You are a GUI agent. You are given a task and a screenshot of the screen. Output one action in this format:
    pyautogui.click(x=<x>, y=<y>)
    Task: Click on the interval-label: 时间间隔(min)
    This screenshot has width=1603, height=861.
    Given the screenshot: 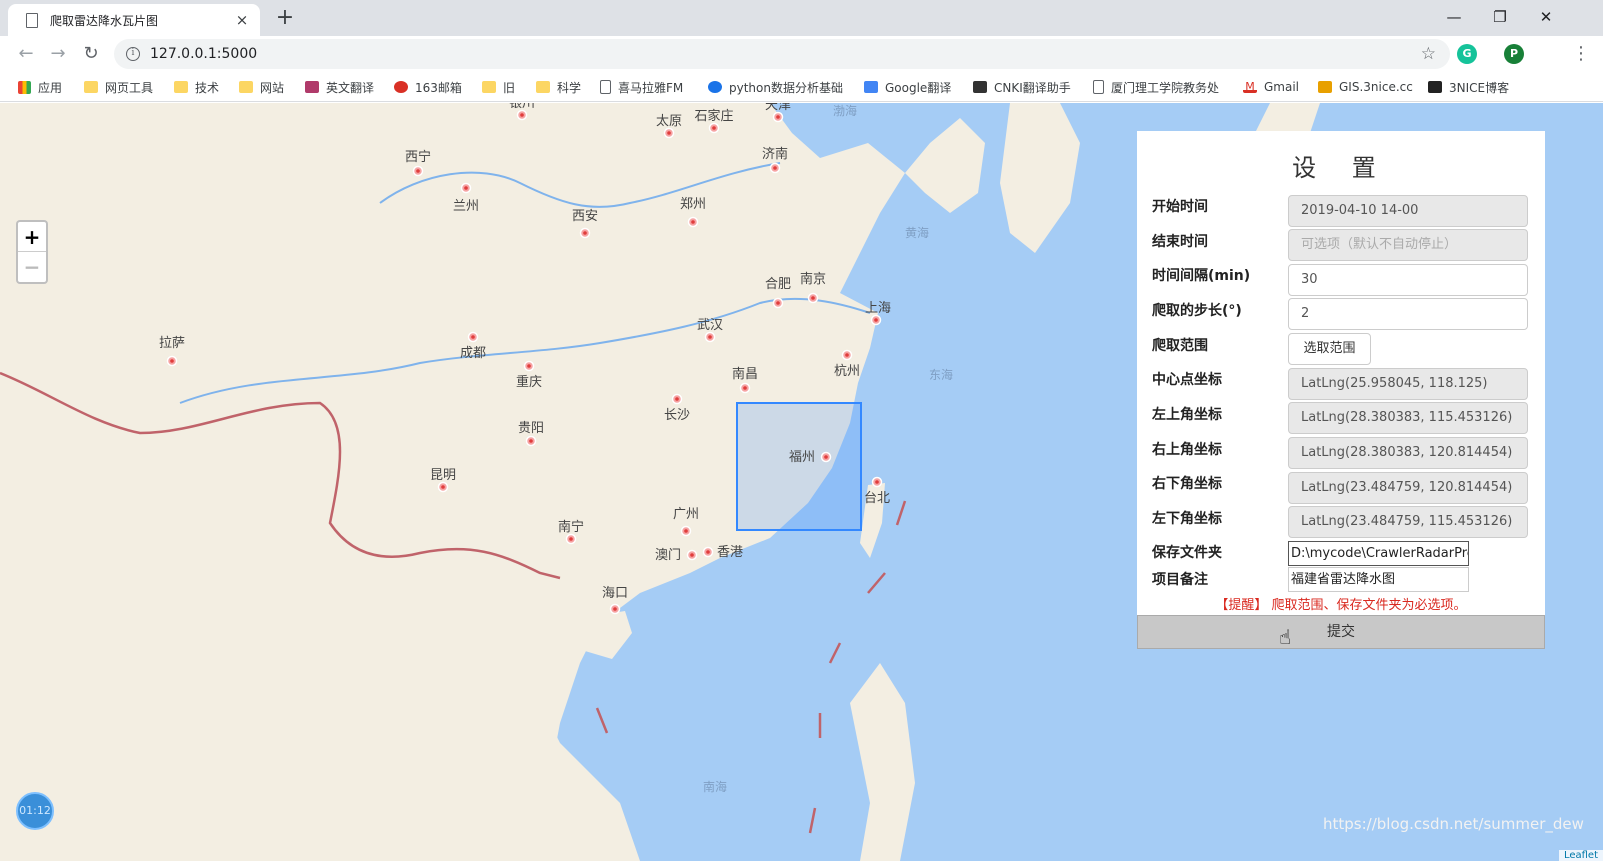 What is the action you would take?
    pyautogui.click(x=1201, y=276)
    